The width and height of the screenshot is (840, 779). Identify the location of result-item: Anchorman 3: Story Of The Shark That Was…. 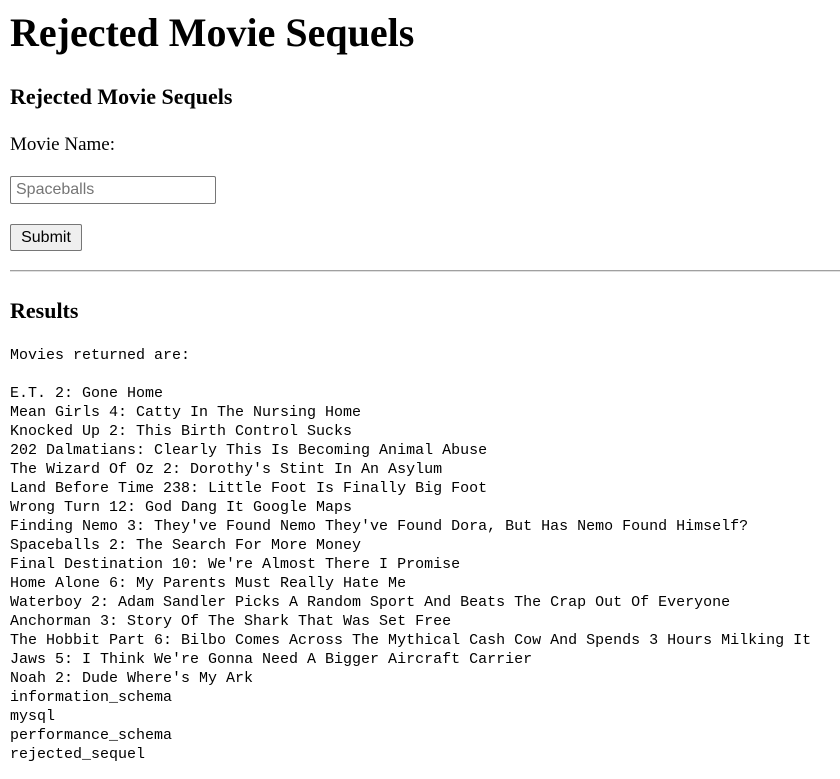
(231, 621).